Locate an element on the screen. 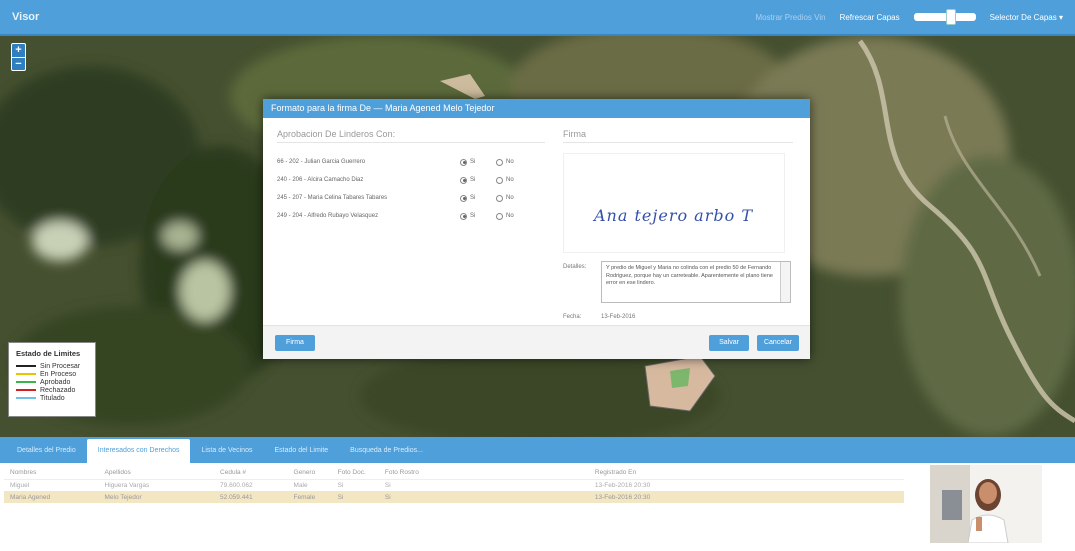 This screenshot has height=551, width=1075. bottom-tab: Detalles del Predio is located at coordinates (46, 451).